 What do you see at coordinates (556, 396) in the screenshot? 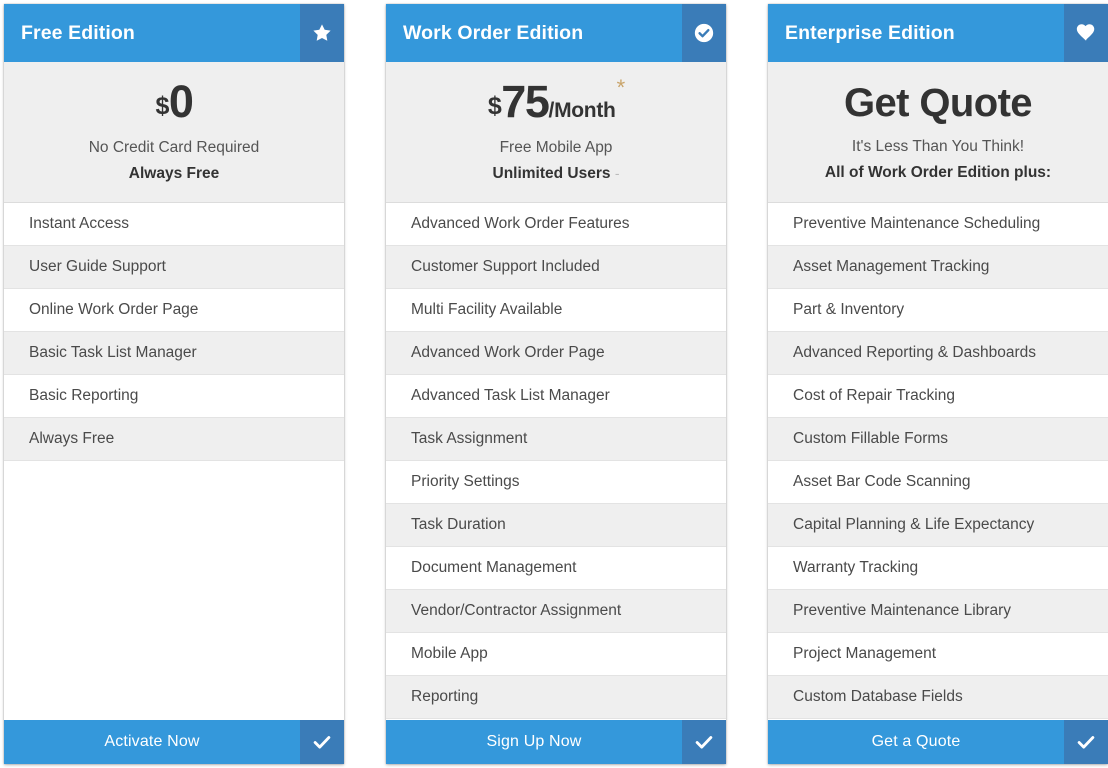
I see `list-item: Advanced Task List Manager` at bounding box center [556, 396].